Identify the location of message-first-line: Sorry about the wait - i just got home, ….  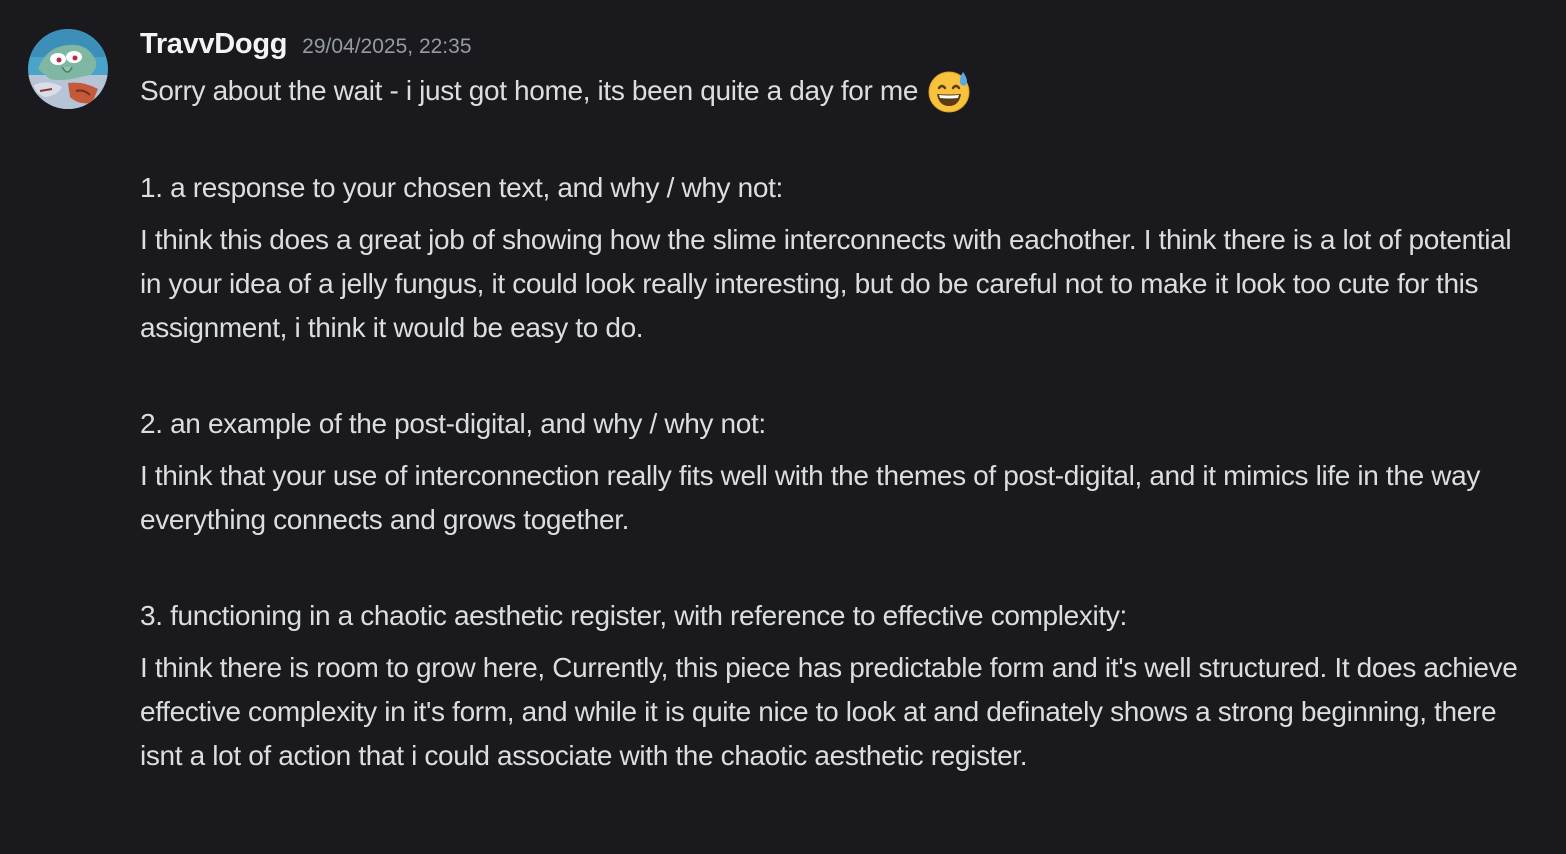
(840, 91).